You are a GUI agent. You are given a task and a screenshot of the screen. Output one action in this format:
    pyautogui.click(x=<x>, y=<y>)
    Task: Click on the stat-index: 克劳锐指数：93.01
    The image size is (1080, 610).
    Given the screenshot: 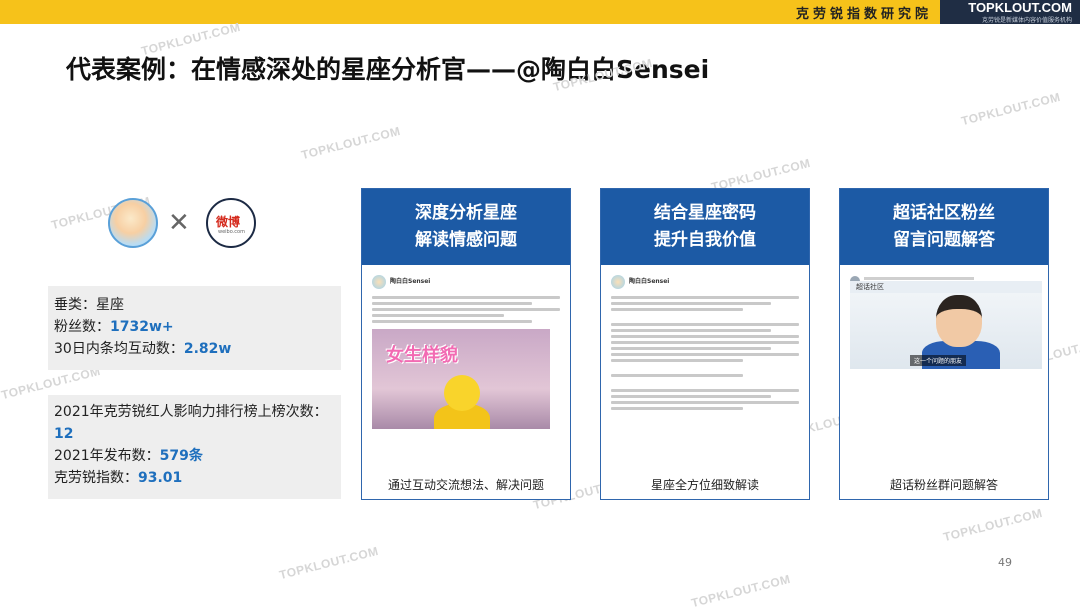 What is the action you would take?
    pyautogui.click(x=197, y=478)
    